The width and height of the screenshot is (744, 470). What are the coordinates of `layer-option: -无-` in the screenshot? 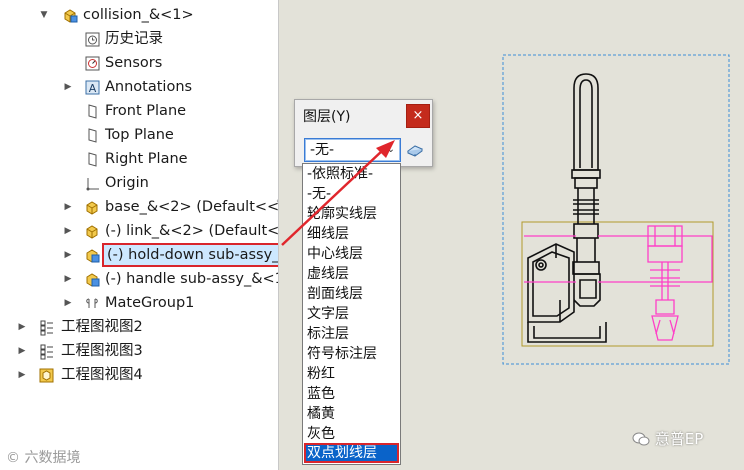 It's located at (351, 194).